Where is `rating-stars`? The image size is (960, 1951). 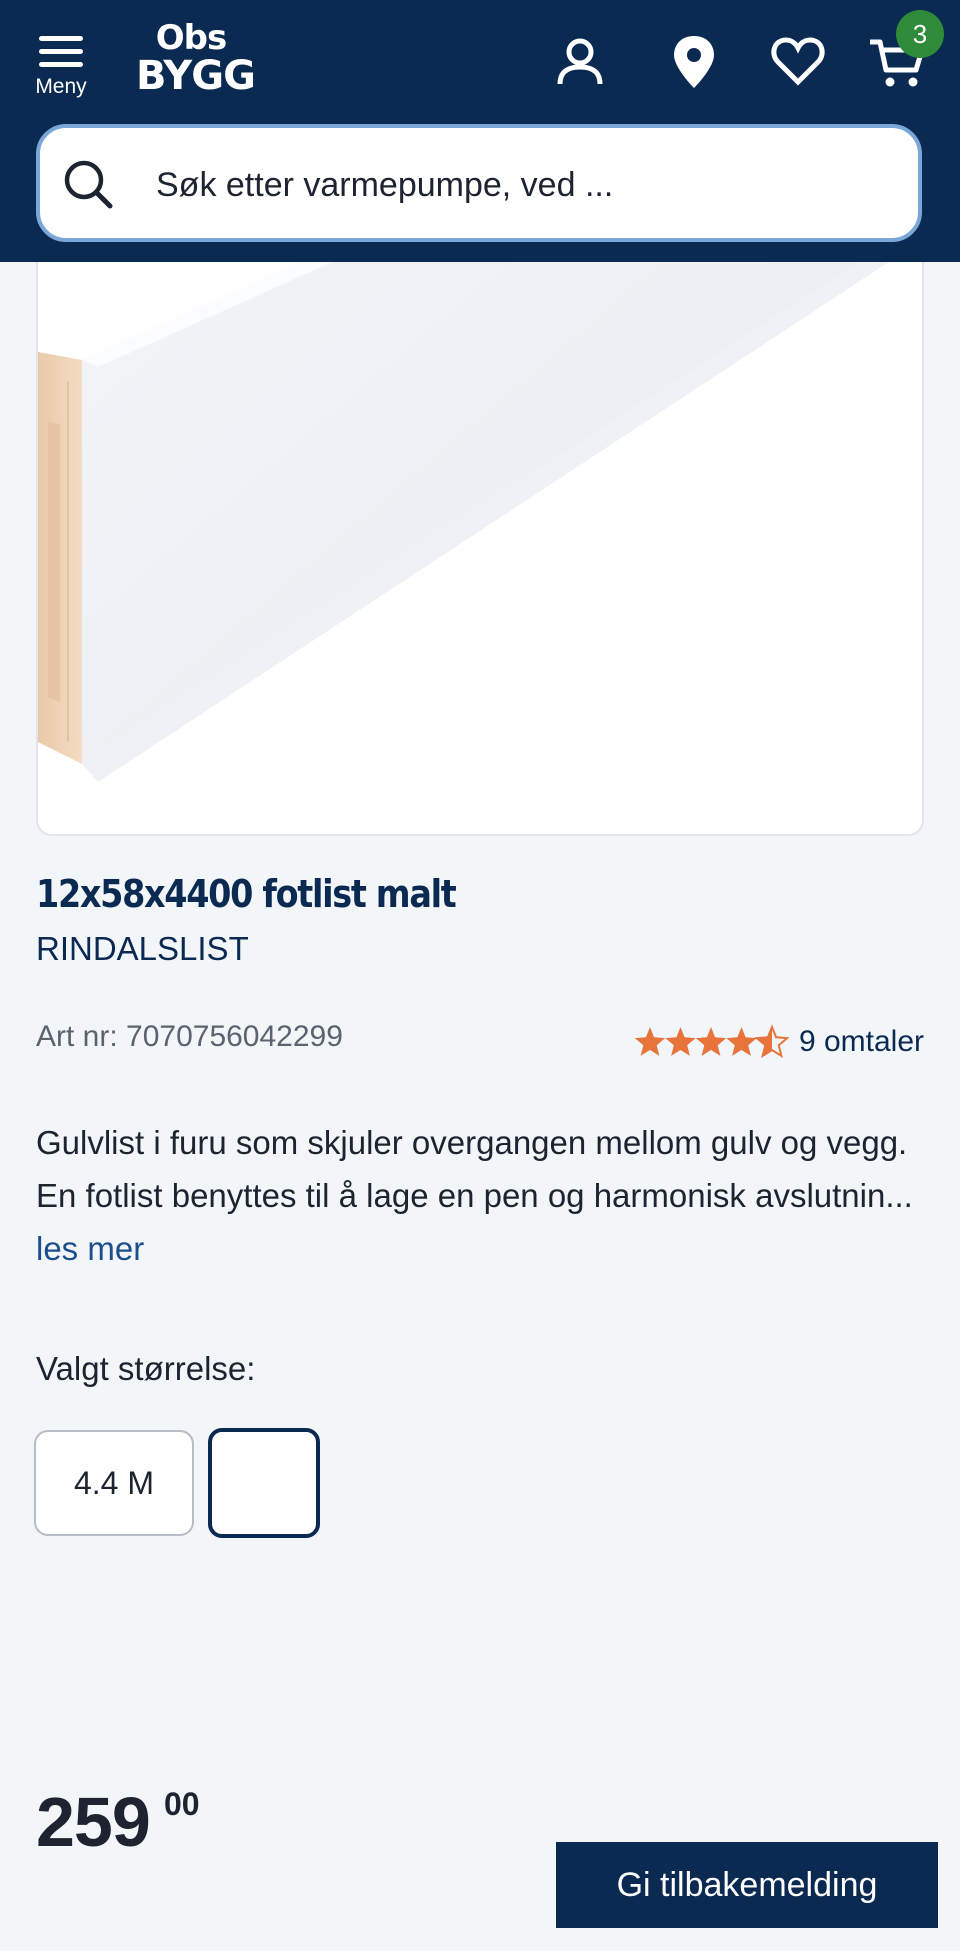 rating-stars is located at coordinates (711, 1041).